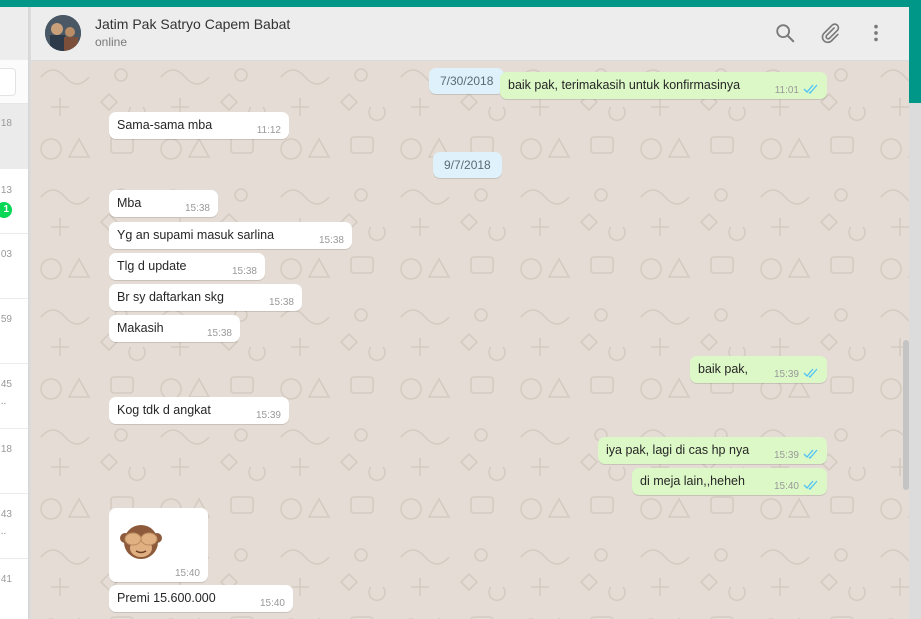 The height and width of the screenshot is (619, 921). I want to click on menu-icon, so click(876, 33).